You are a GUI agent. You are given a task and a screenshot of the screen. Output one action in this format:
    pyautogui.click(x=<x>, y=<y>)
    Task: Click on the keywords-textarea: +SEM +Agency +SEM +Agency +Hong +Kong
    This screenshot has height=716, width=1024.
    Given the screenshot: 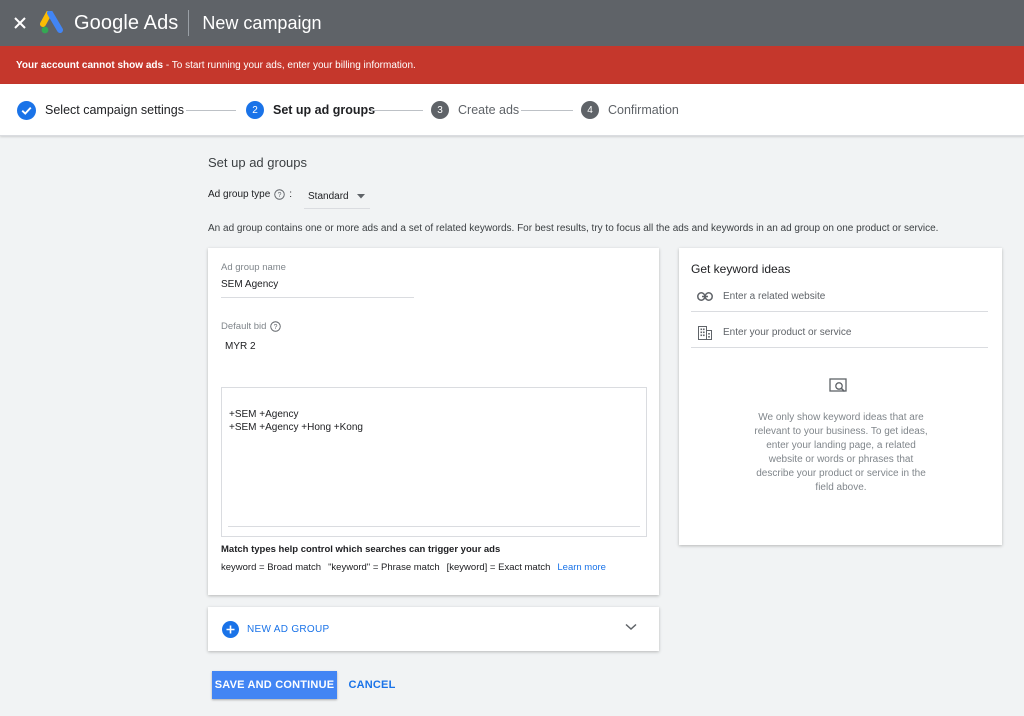 What is the action you would take?
    pyautogui.click(x=434, y=462)
    